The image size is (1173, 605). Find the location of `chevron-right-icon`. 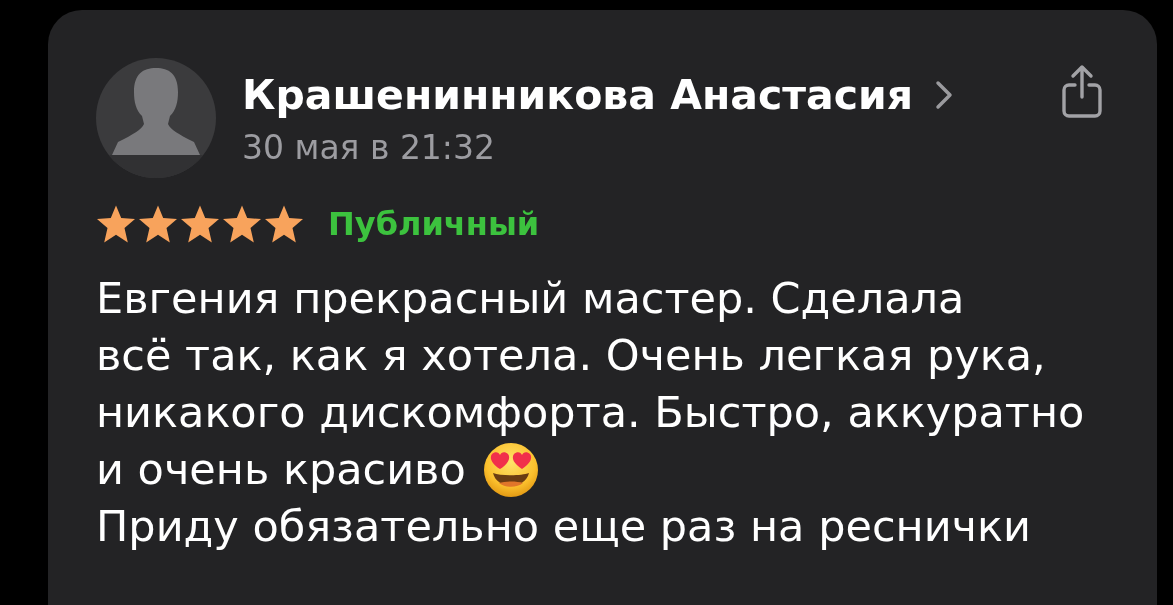

chevron-right-icon is located at coordinates (944, 95).